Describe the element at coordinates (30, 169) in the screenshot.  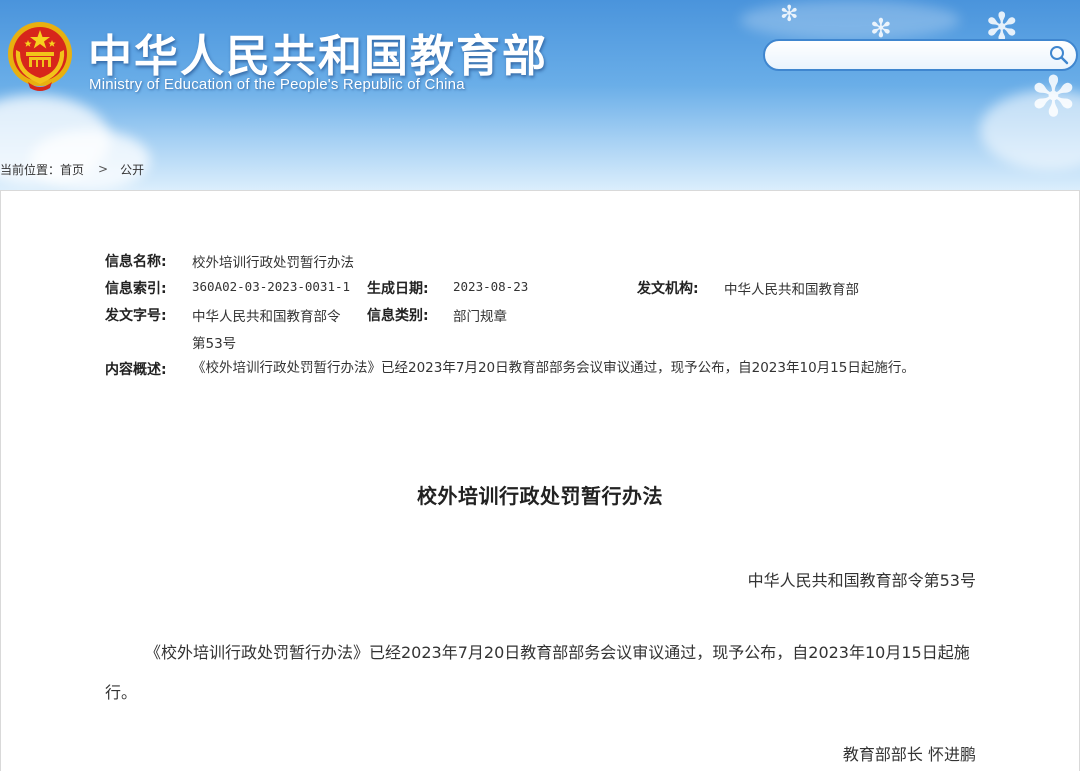
I see `breadcrumb-prefix: 当前位置：` at that location.